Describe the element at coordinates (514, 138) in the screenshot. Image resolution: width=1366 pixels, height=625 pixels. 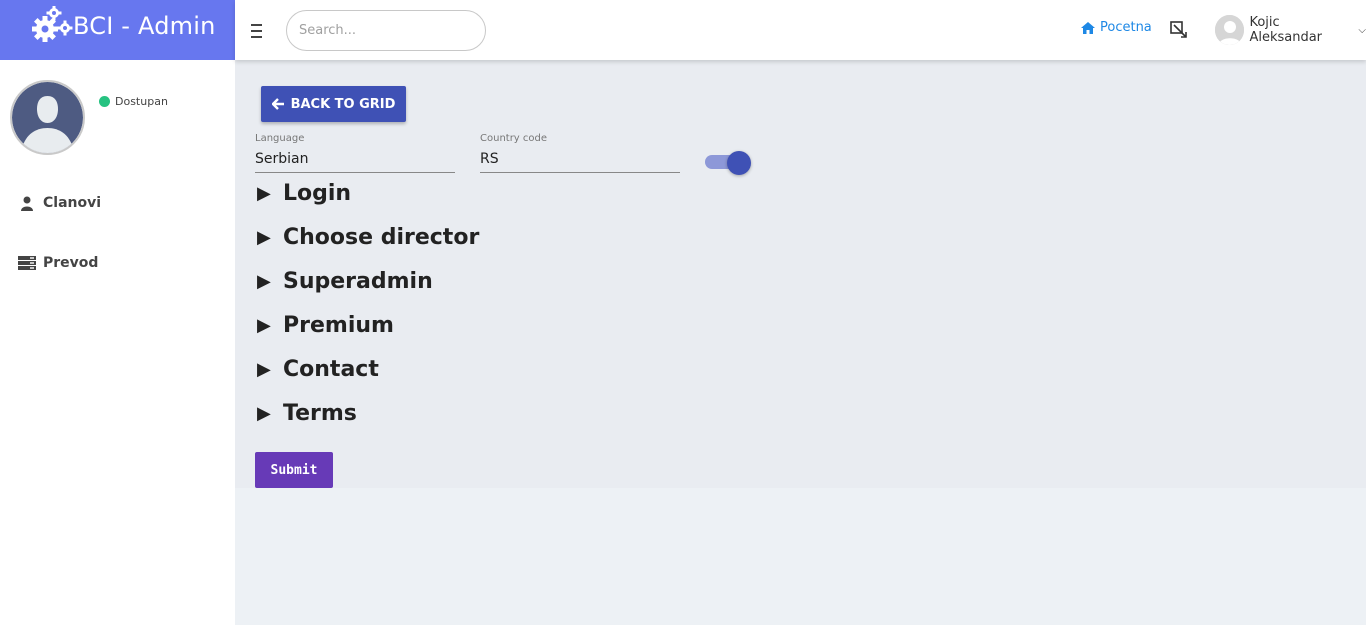
I see `country-code-label: Country code` at that location.